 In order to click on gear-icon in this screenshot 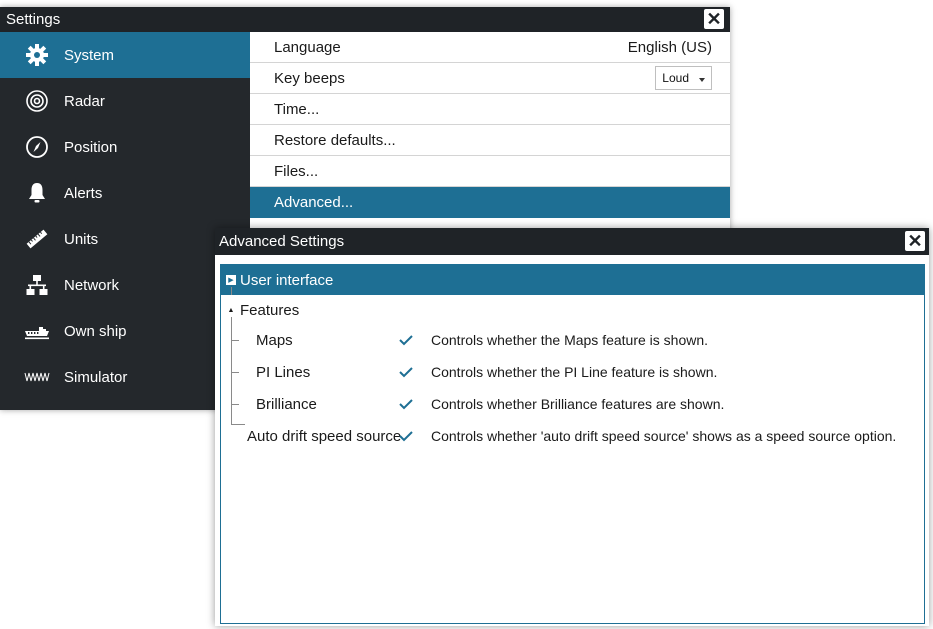, I will do `click(37, 55)`.